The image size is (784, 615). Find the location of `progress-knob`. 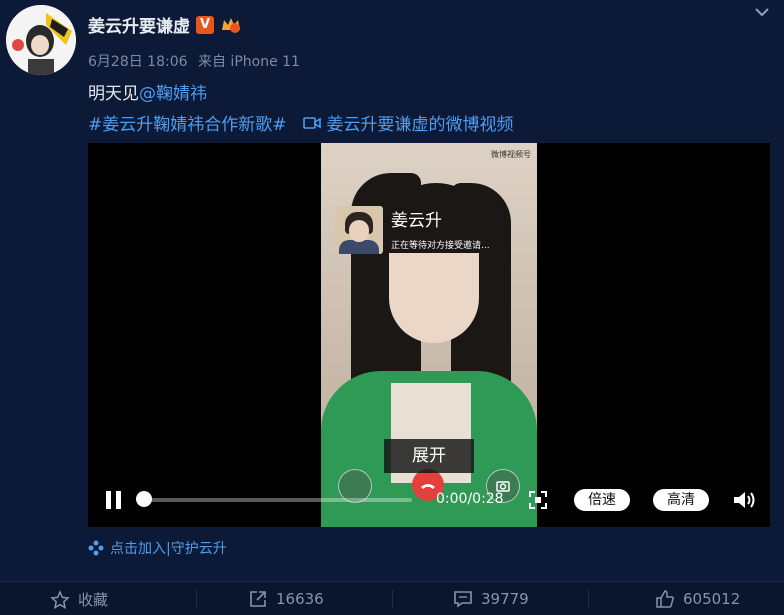

progress-knob is located at coordinates (144, 499).